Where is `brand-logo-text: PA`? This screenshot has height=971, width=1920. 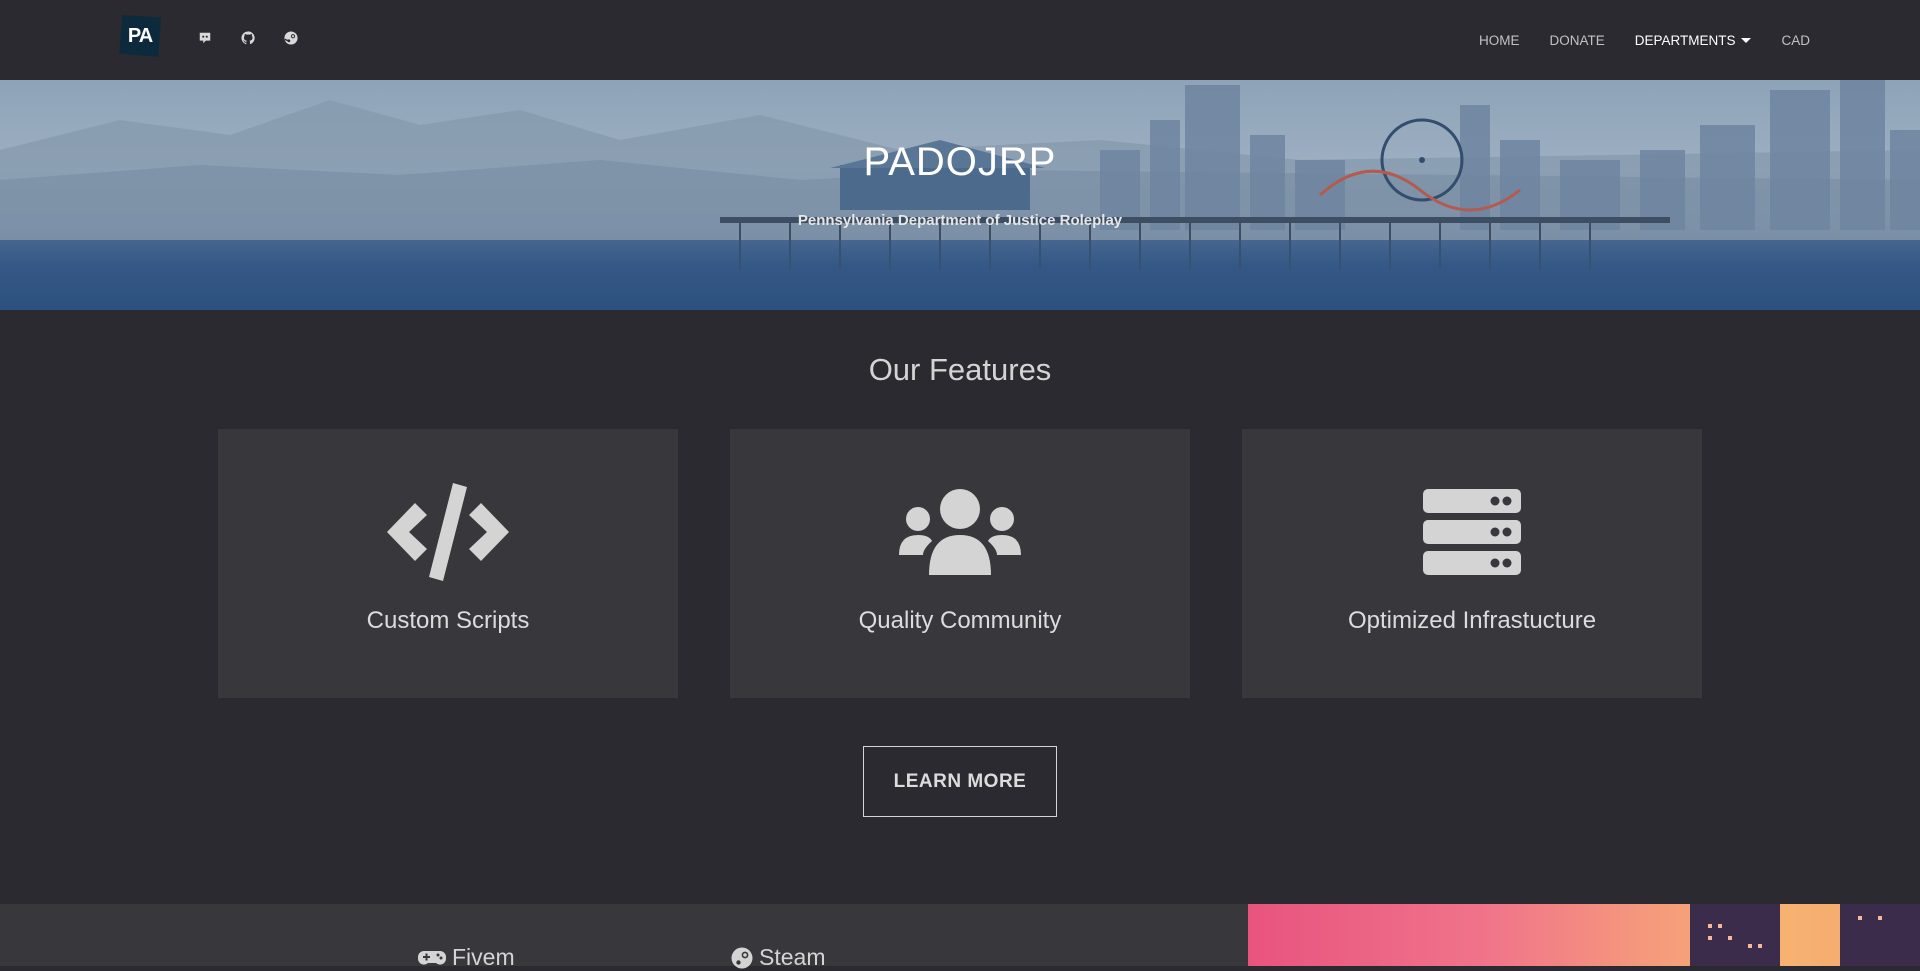
brand-logo-text: PA is located at coordinates (140, 35).